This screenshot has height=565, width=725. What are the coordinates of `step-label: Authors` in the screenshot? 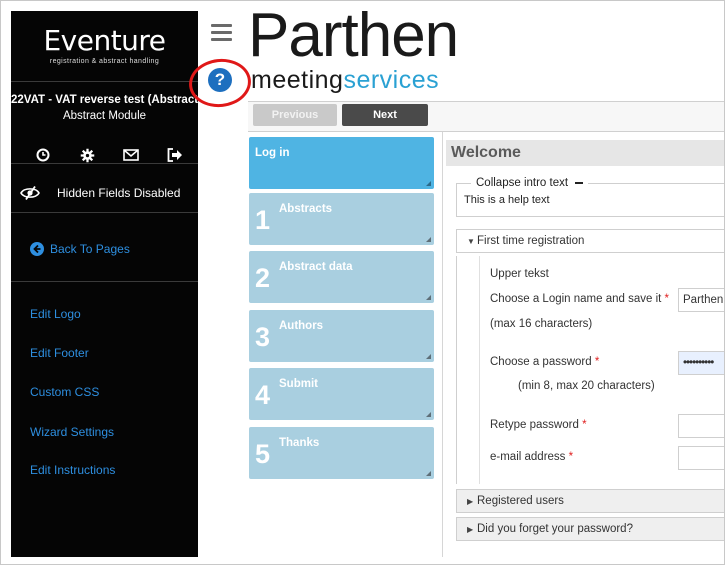 It's located at (301, 326).